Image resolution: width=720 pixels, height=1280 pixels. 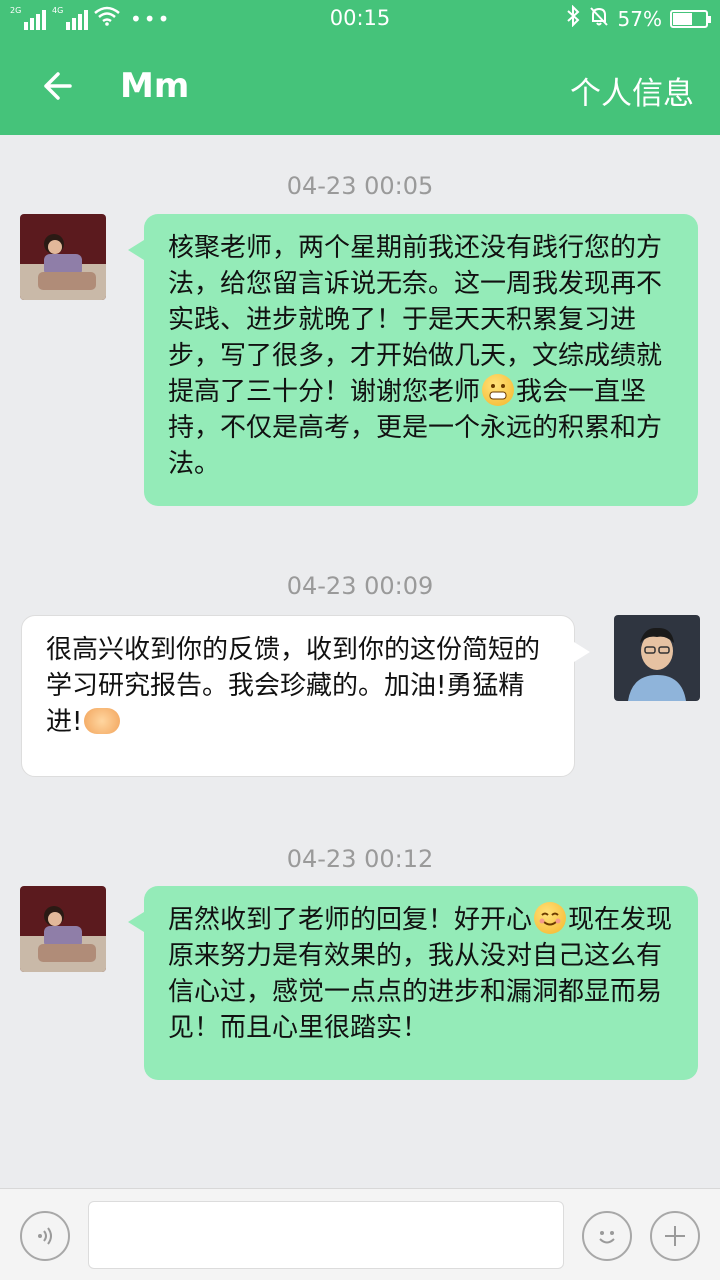 I want to click on back-button, so click(x=56, y=86).